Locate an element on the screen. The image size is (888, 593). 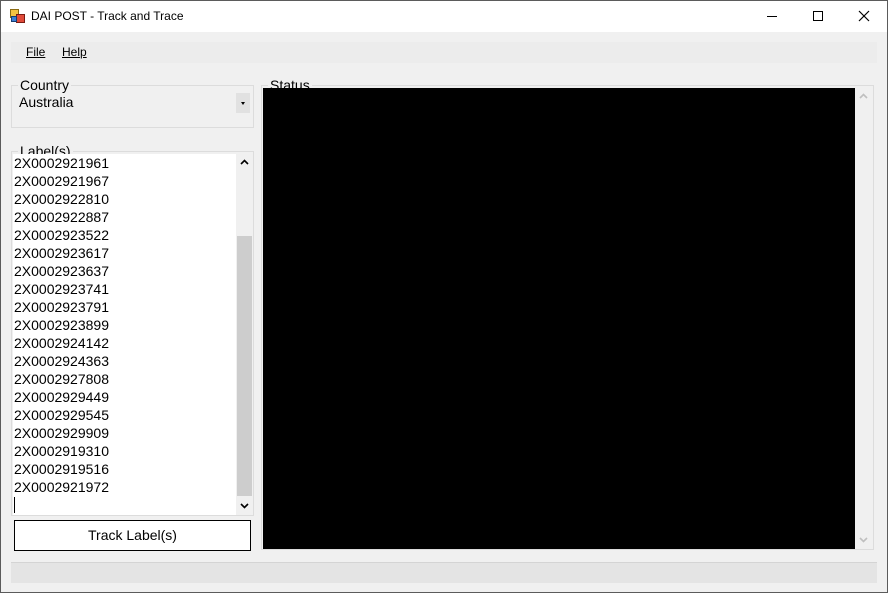
window-title: DAI POST - Track and Trace is located at coordinates (107, 16).